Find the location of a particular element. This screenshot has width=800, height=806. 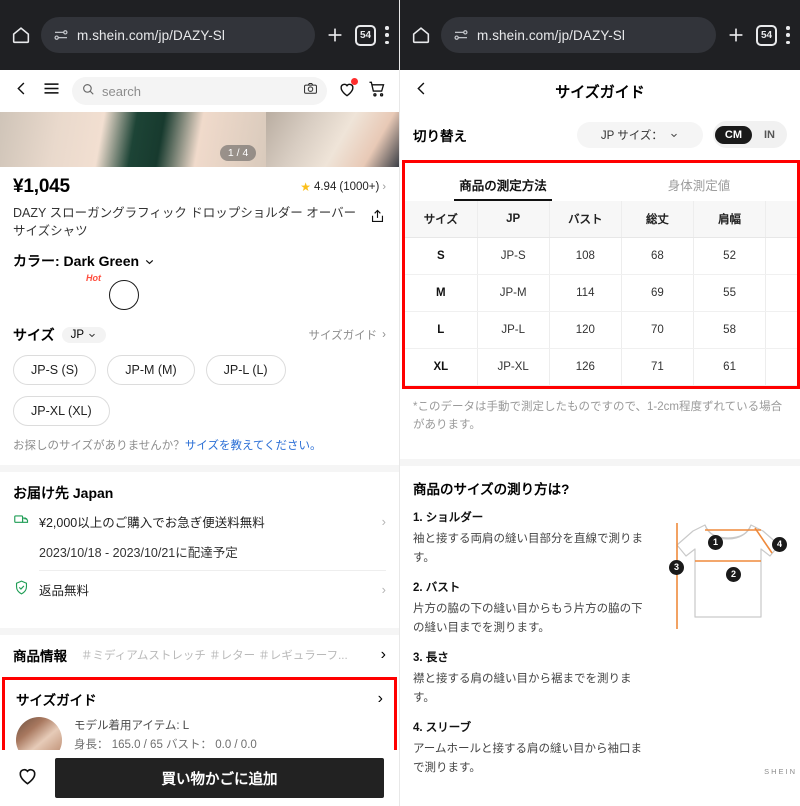

unit-option-in: IN is located at coordinates (769, 135).